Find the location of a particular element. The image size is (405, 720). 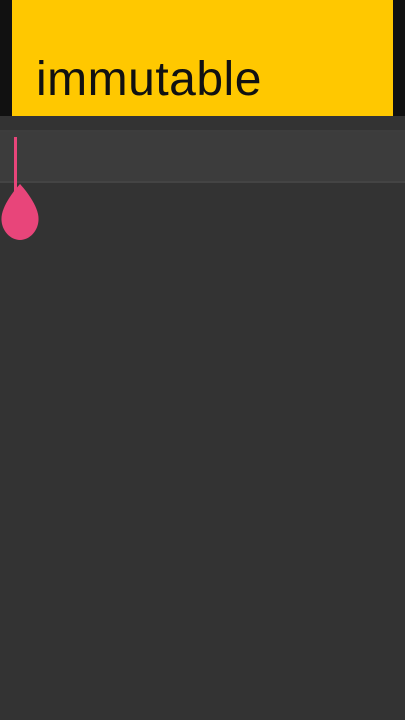

timeline-track is located at coordinates (202, 157).